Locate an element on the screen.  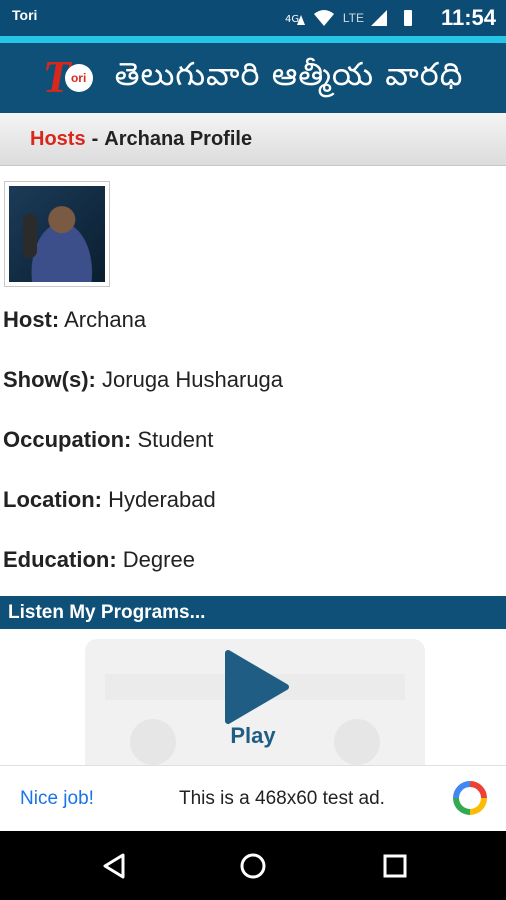
education-row: Education: Degree is located at coordinates (99, 559).